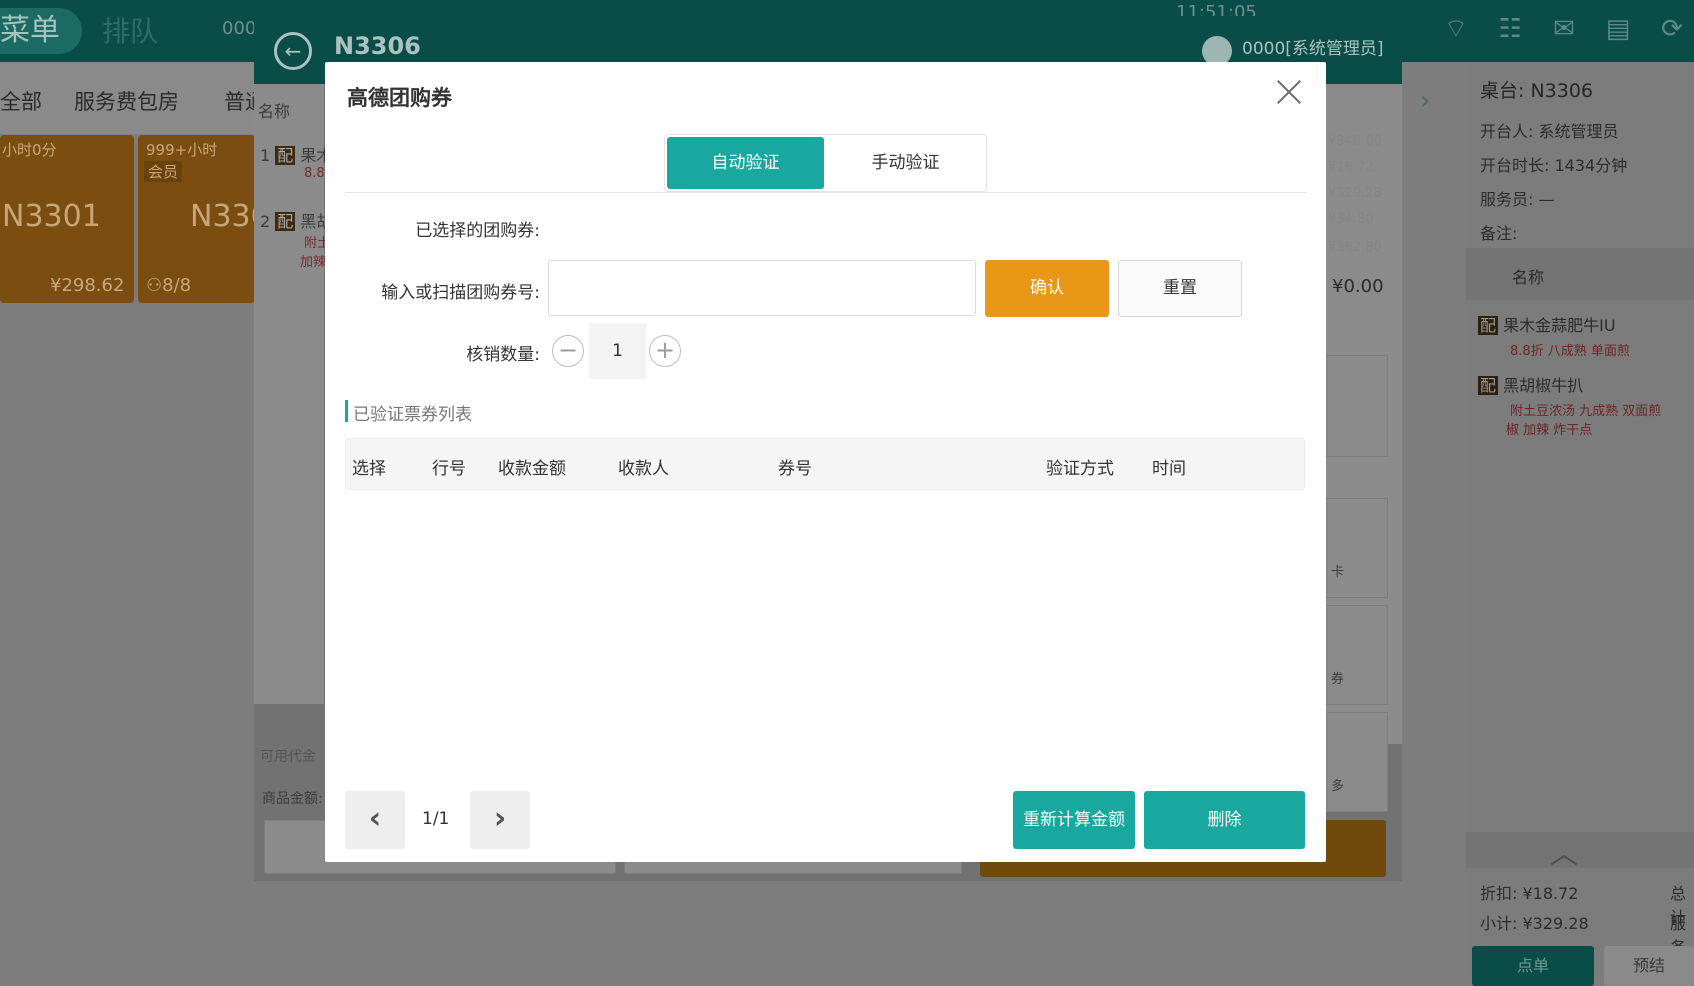  What do you see at coordinates (288, 757) in the screenshot?
I see `available-voucher-label: 可用代金` at bounding box center [288, 757].